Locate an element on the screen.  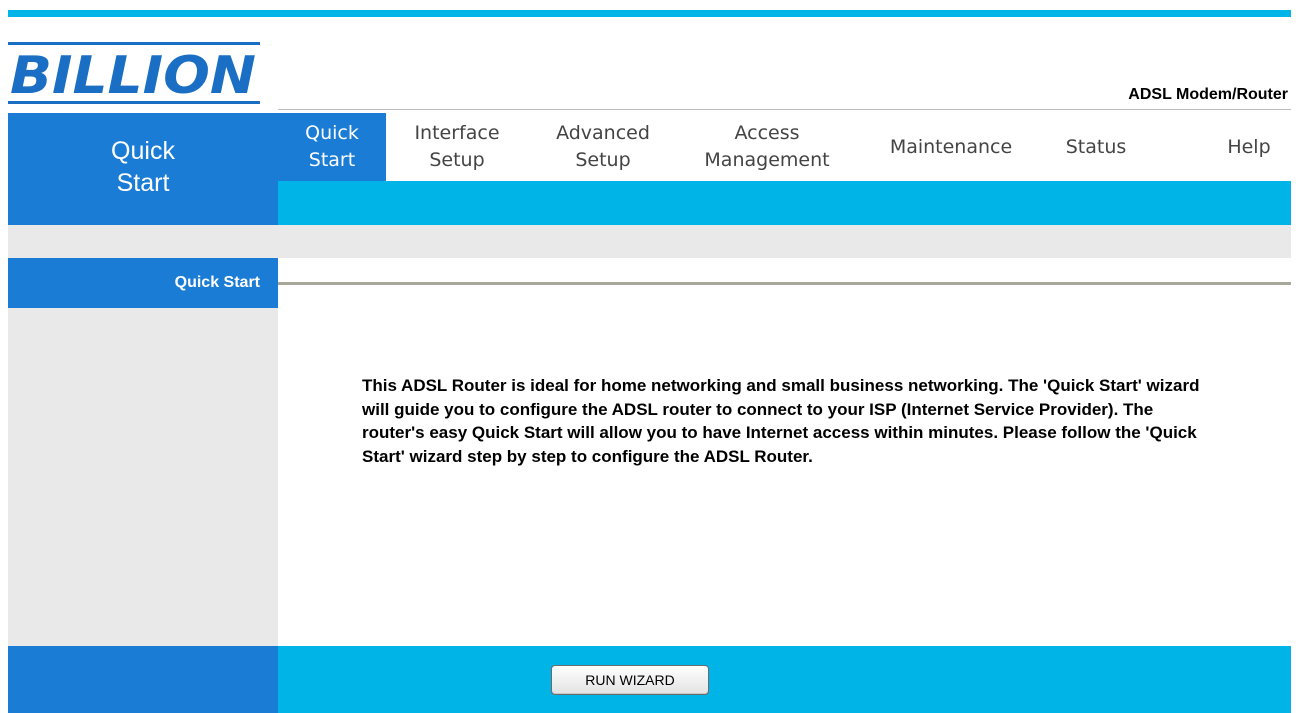
sidebar-title-line: Start is located at coordinates (143, 183).